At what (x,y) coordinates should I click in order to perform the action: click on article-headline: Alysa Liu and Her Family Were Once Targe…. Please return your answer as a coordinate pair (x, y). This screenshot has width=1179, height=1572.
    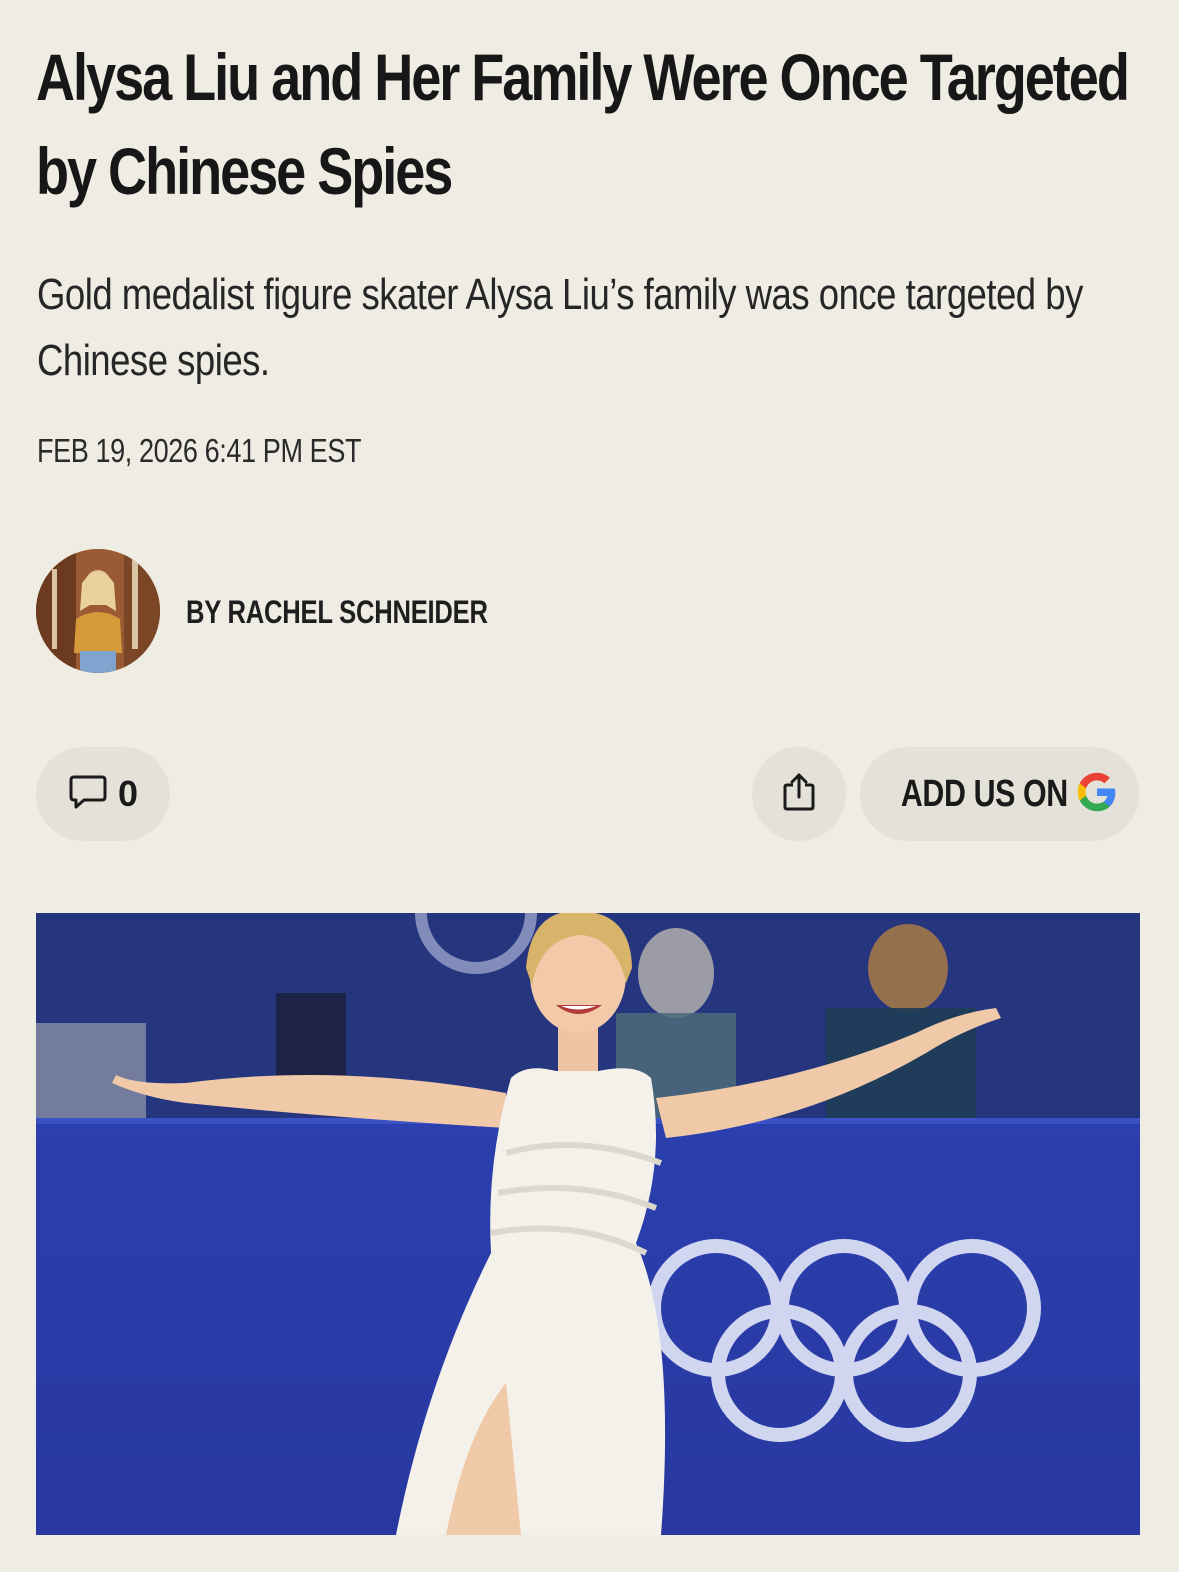
    Looking at the image, I should click on (583, 124).